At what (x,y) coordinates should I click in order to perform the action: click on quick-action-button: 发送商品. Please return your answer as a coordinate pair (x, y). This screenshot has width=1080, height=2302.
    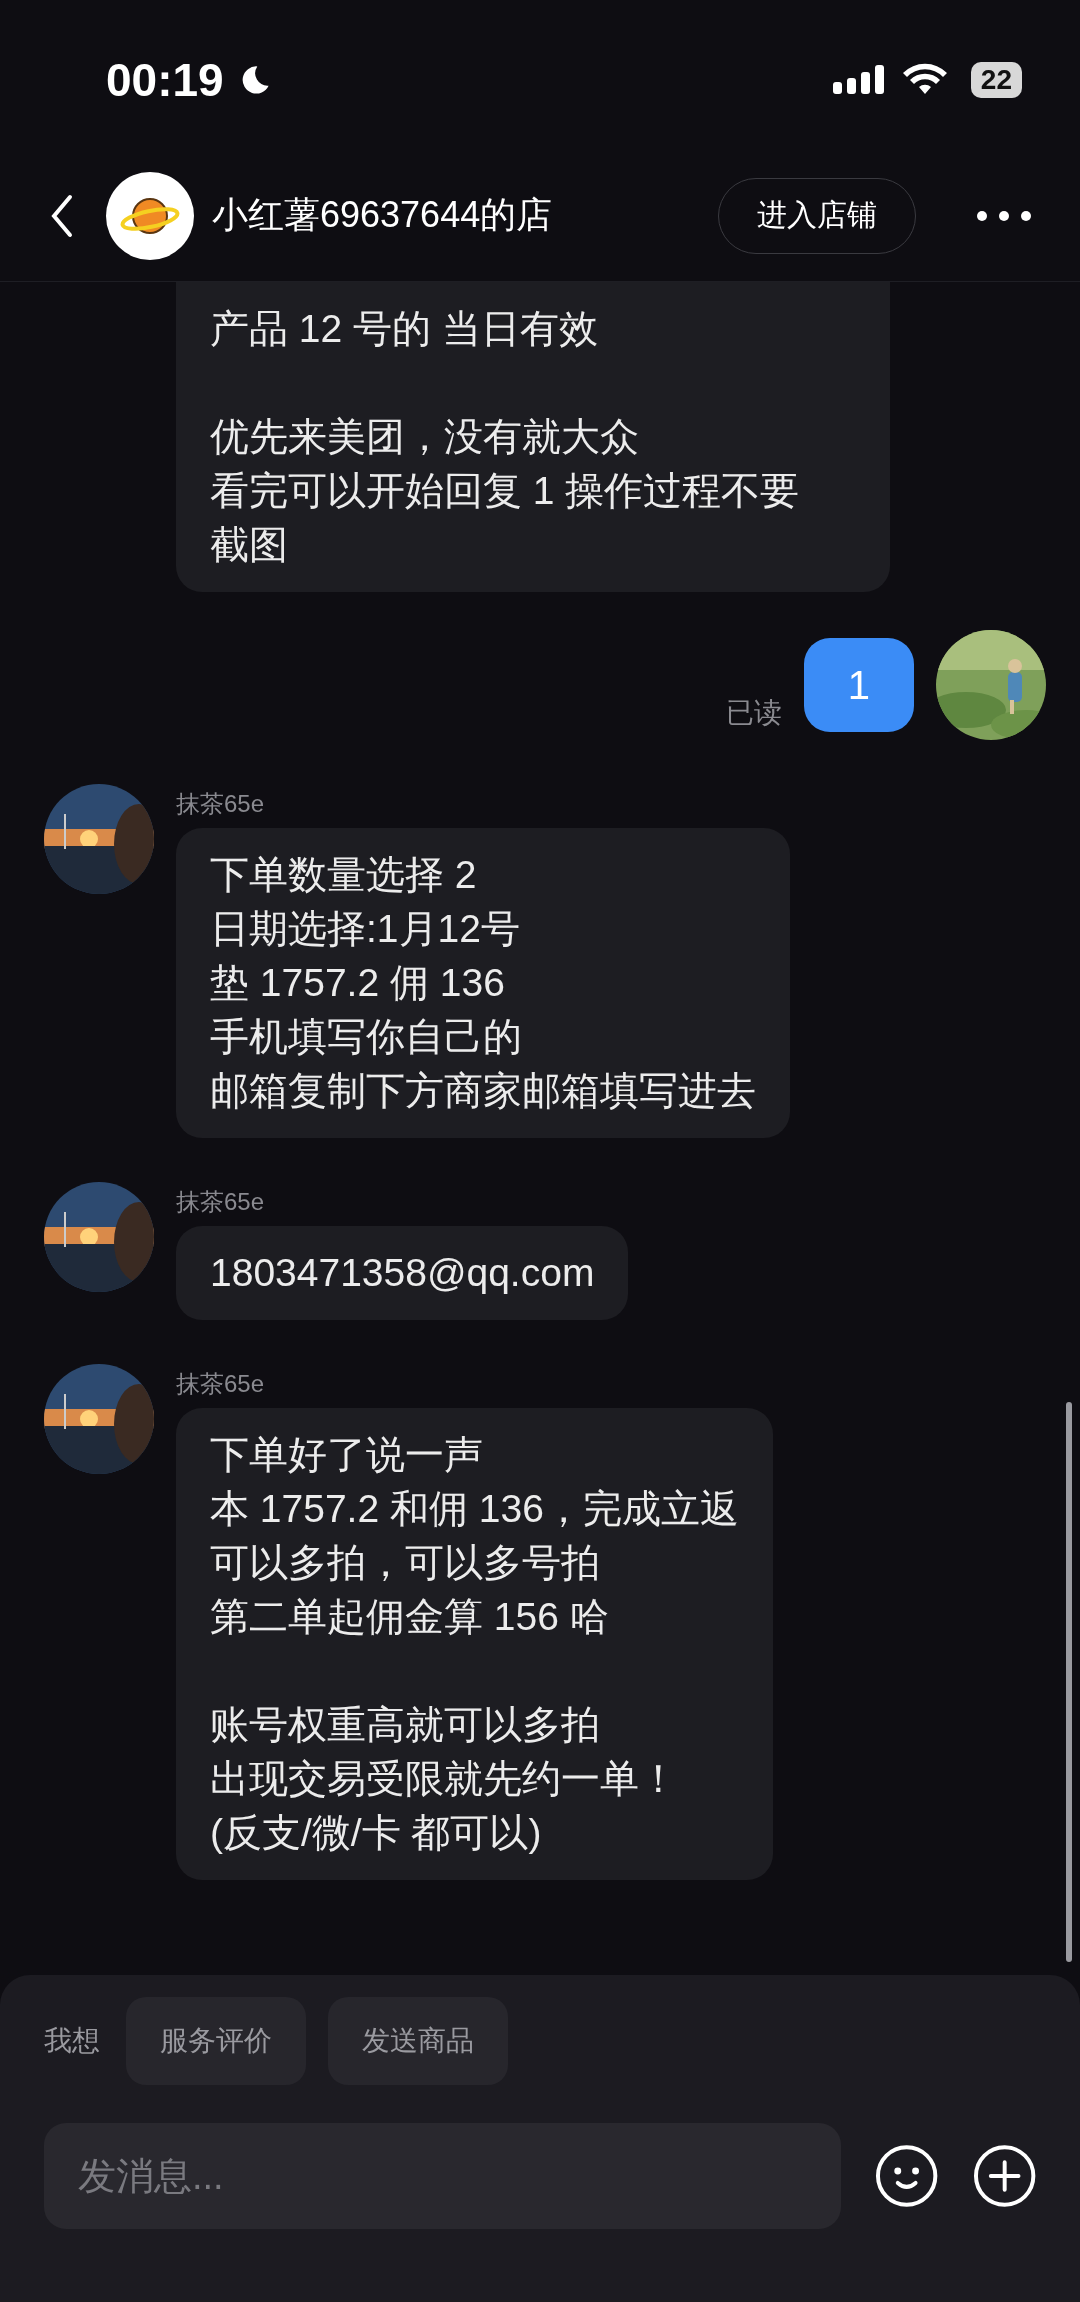
    Looking at the image, I should click on (418, 2041).